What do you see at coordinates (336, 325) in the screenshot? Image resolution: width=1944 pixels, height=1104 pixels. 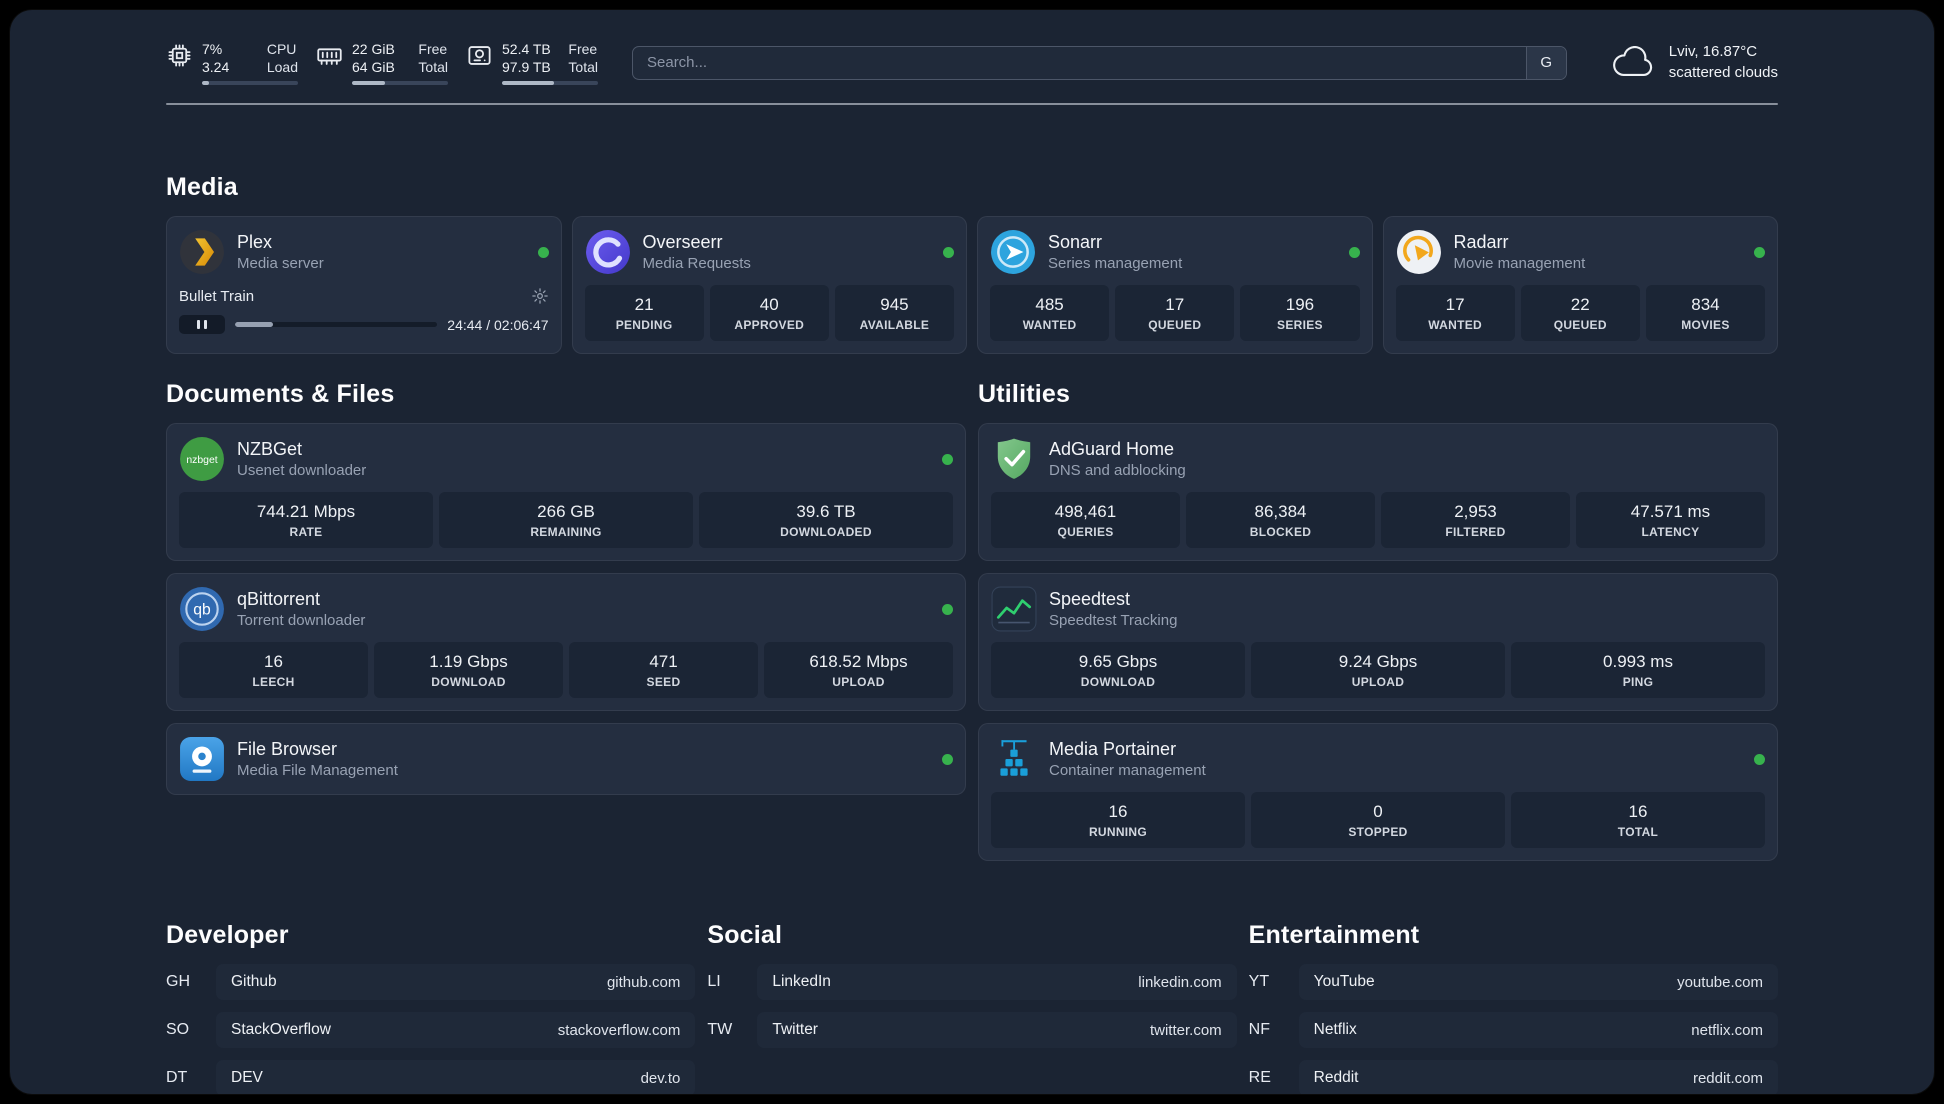 I see `playback-progress-bar` at bounding box center [336, 325].